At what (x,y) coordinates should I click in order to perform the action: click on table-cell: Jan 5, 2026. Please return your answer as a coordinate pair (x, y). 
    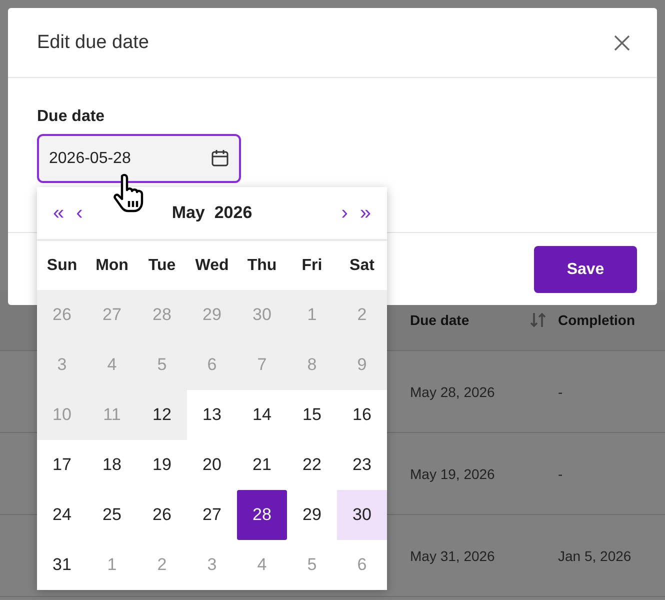
    Looking at the image, I should click on (595, 556).